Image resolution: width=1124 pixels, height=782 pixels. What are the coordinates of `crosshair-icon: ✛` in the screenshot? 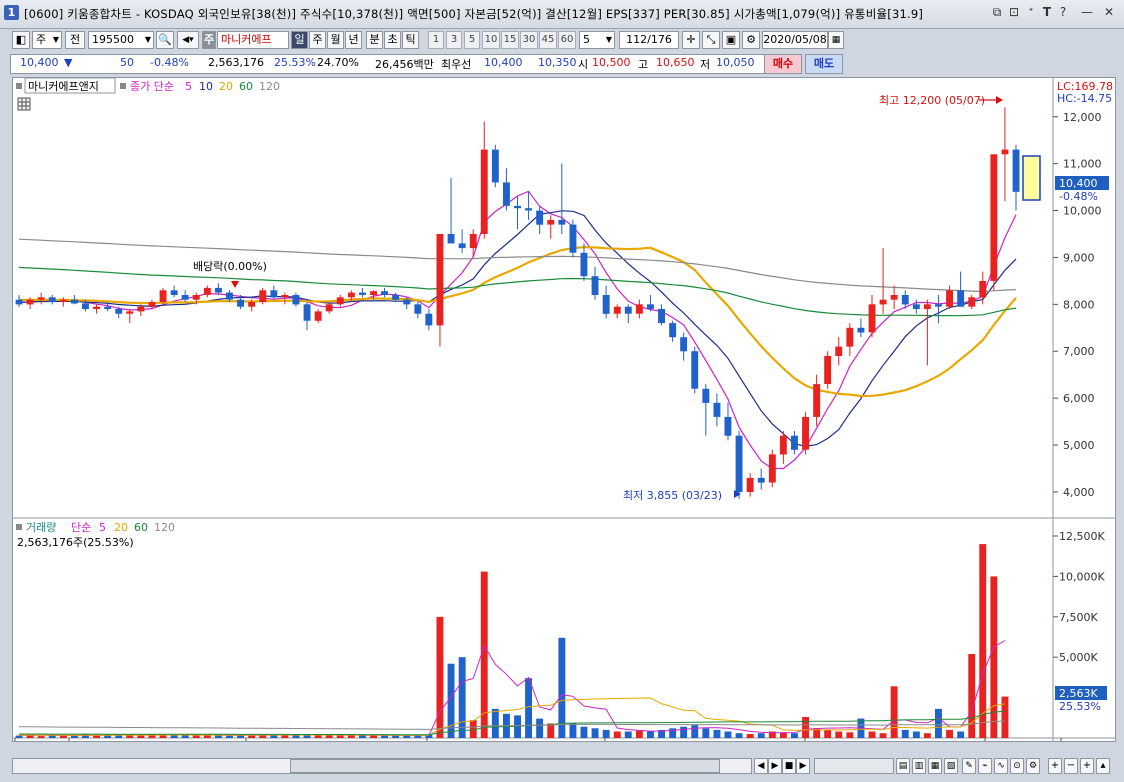 It's located at (691, 40).